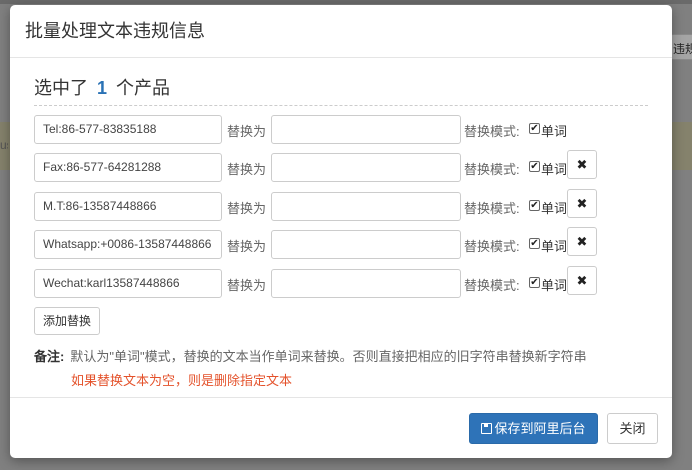 Image resolution: width=692 pixels, height=470 pixels. I want to click on floppy-disk-icon, so click(487, 428).